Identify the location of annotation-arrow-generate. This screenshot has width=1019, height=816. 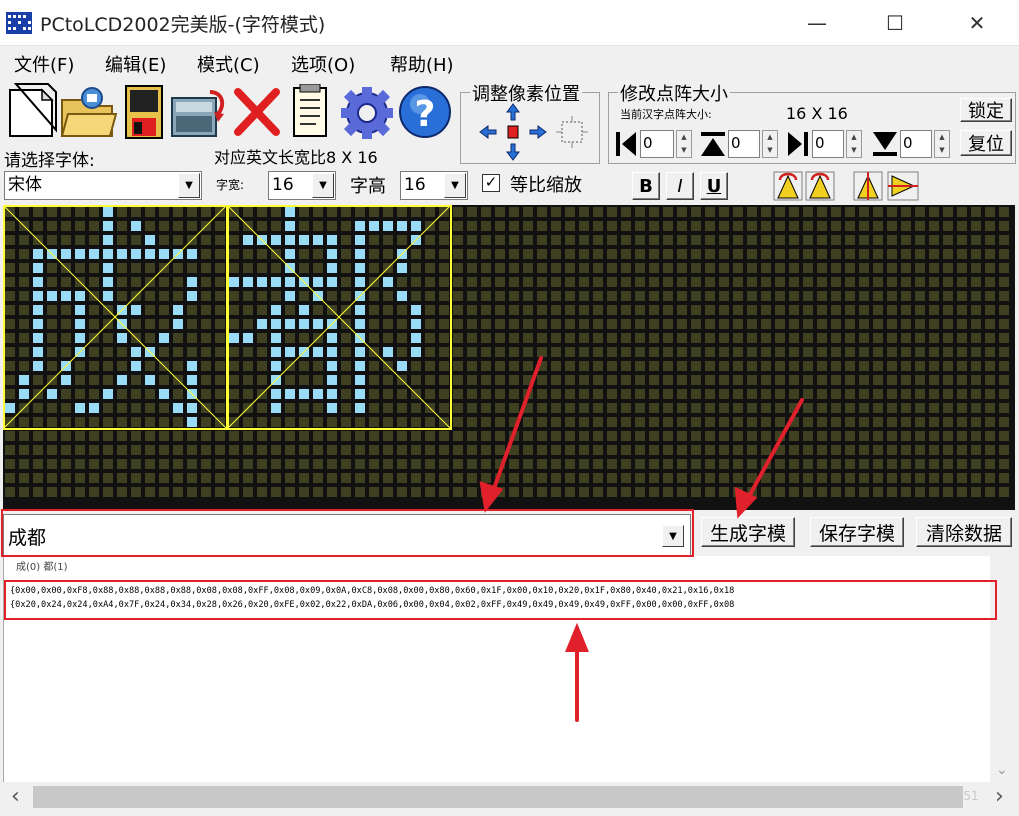
(774, 450).